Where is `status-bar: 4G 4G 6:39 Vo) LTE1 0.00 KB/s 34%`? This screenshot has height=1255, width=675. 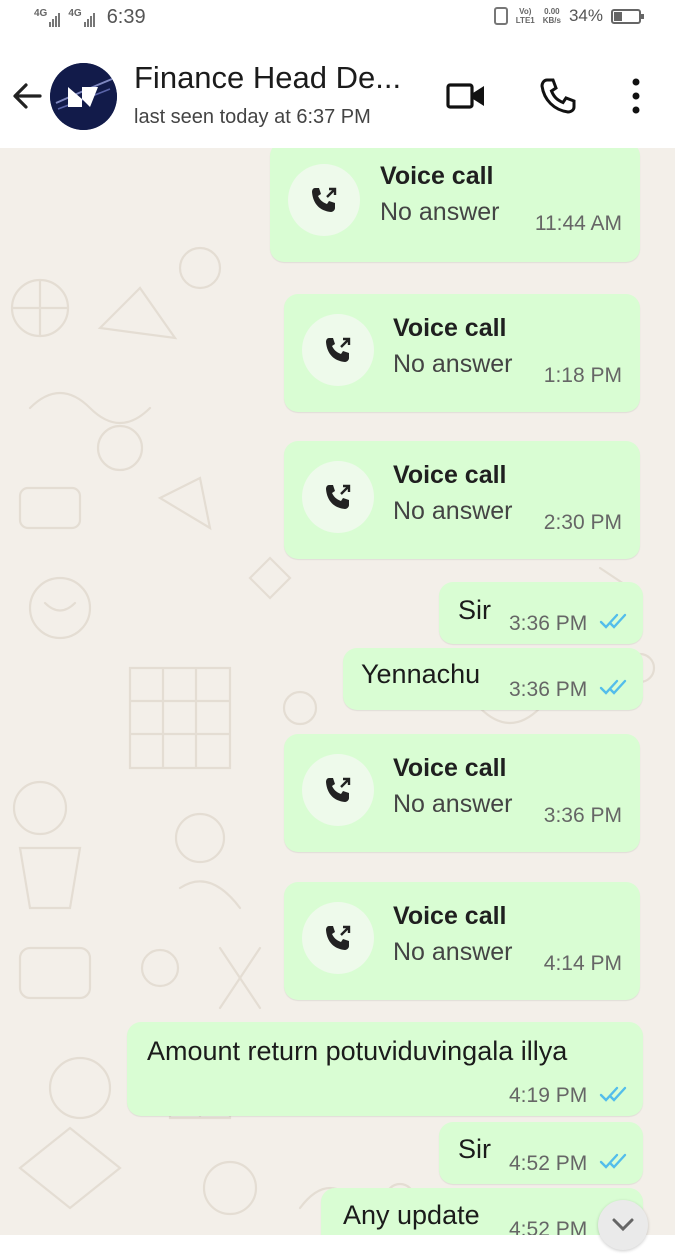
status-bar: 4G 4G 6:39 Vo) LTE1 0.00 KB/s 34% is located at coordinates (337, 19).